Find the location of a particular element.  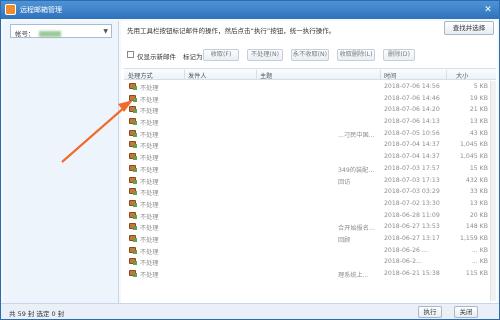

mark-as-label: 标记为: is located at coordinates (194, 57).